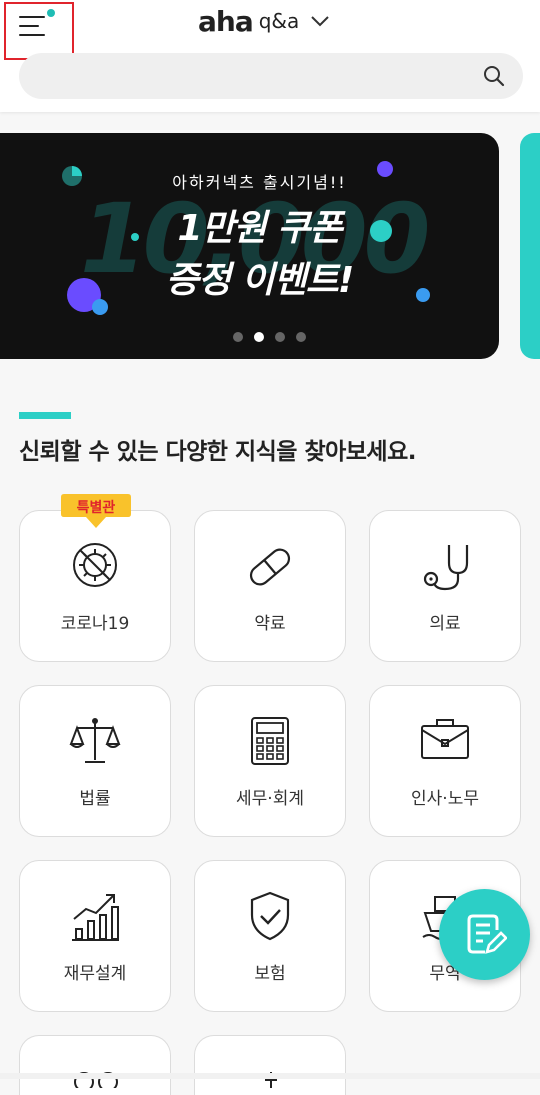  I want to click on category-label: 법률, so click(95, 799).